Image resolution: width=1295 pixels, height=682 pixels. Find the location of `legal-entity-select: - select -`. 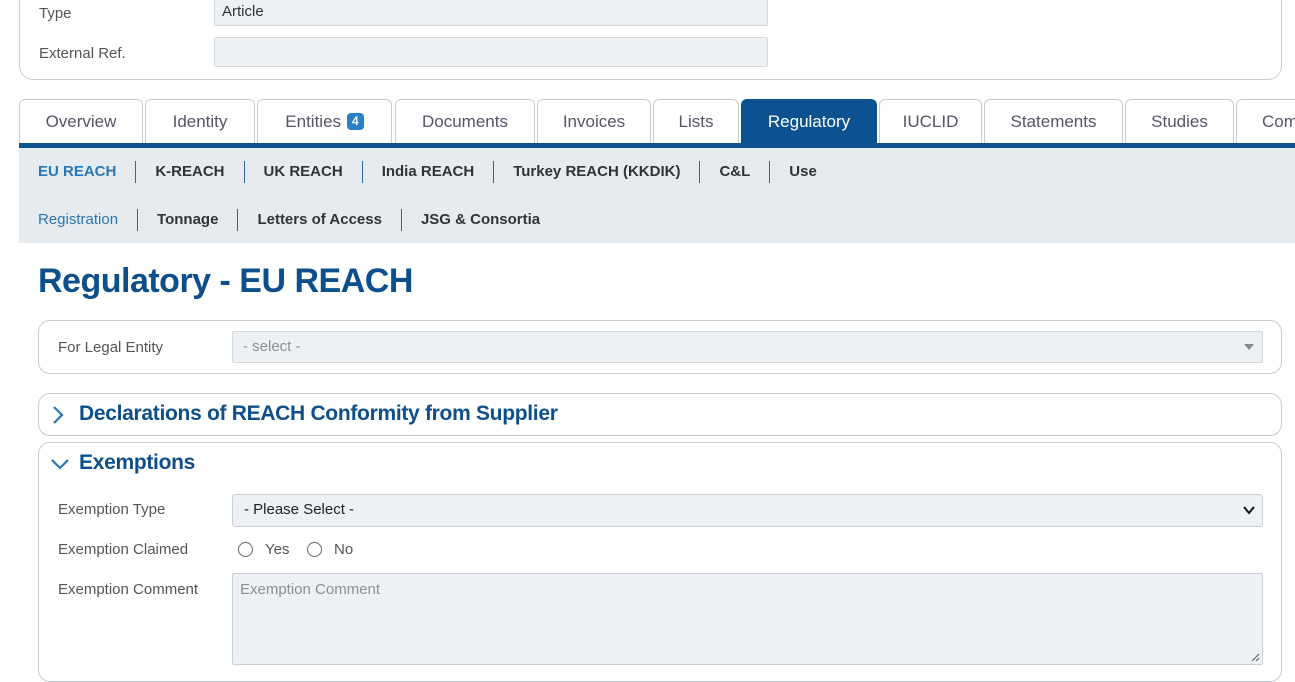

legal-entity-select: - select - is located at coordinates (747, 347).